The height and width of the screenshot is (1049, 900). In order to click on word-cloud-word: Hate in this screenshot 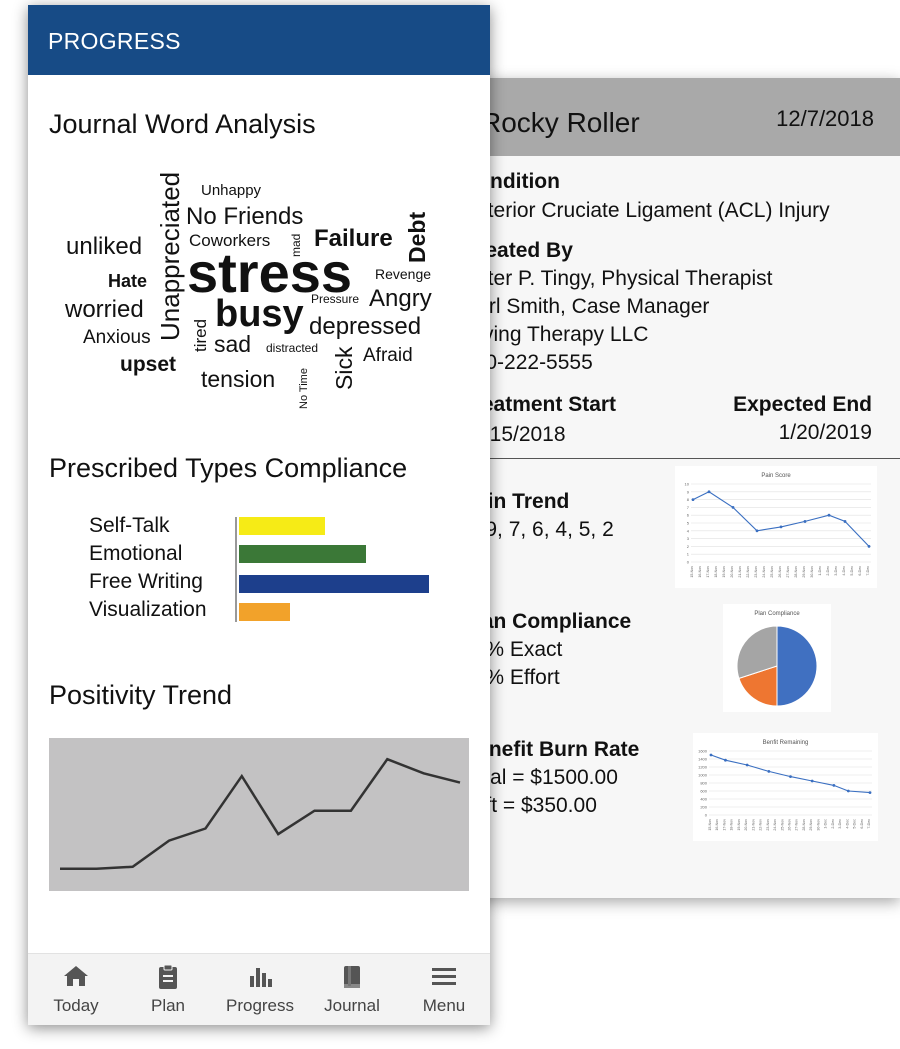, I will do `click(128, 281)`.